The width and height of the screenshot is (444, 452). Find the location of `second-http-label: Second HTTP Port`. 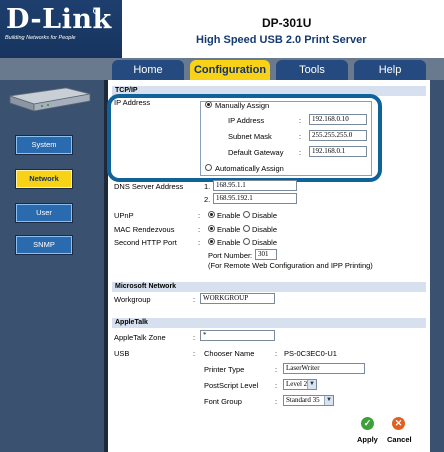

second-http-label: Second HTTP Port is located at coordinates (145, 242).